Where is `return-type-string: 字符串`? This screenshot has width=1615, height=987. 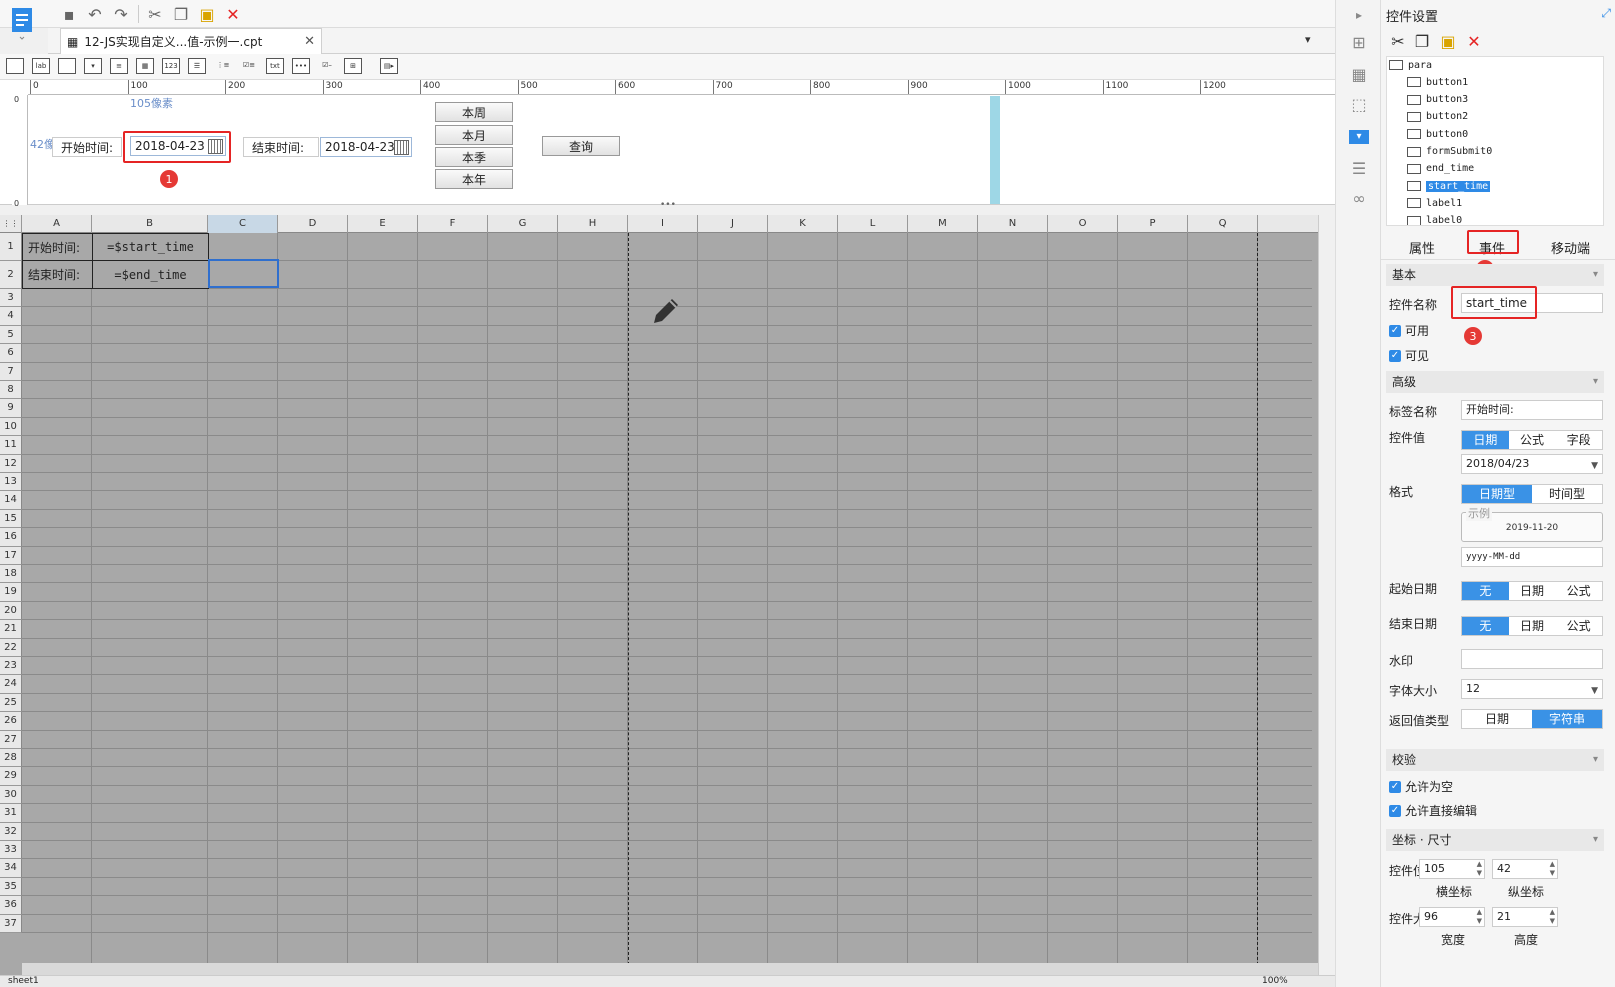
return-type-string: 字符串 is located at coordinates (1567, 719).